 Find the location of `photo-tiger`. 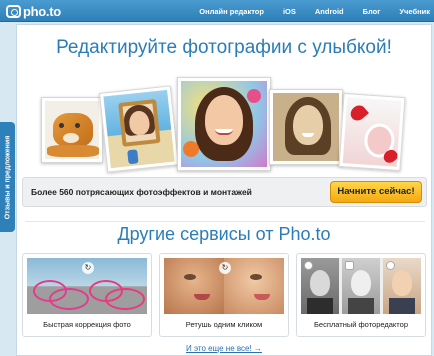

photo-tiger is located at coordinates (72, 130).